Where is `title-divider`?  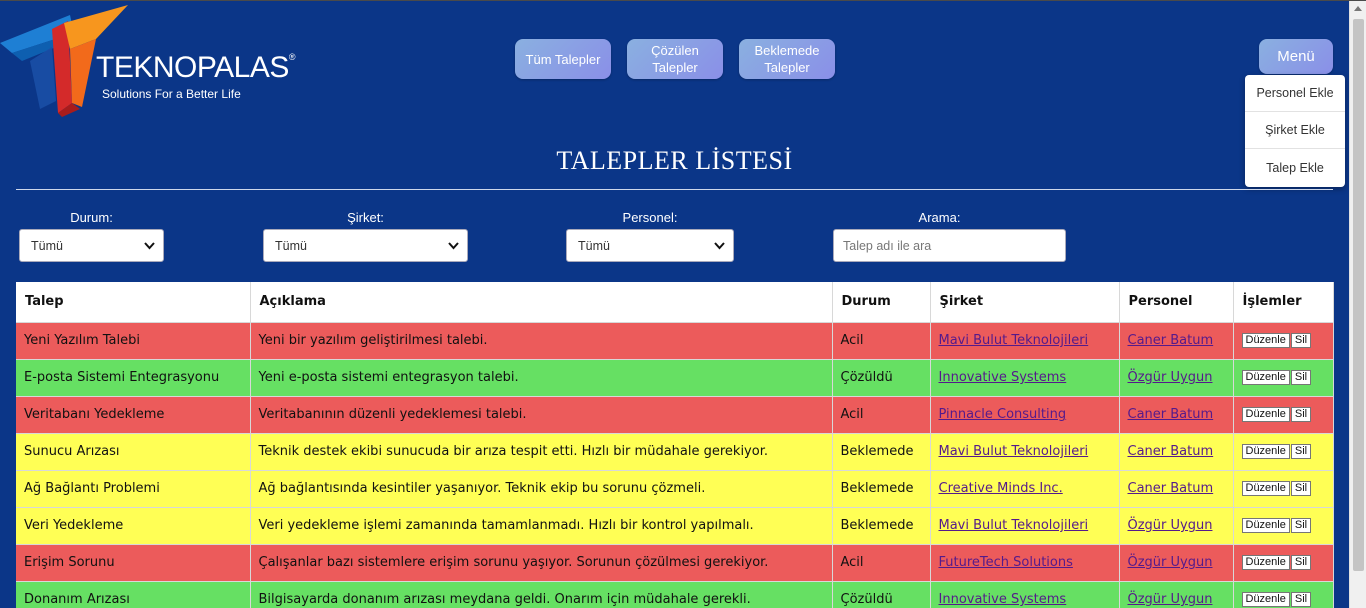 title-divider is located at coordinates (674, 189).